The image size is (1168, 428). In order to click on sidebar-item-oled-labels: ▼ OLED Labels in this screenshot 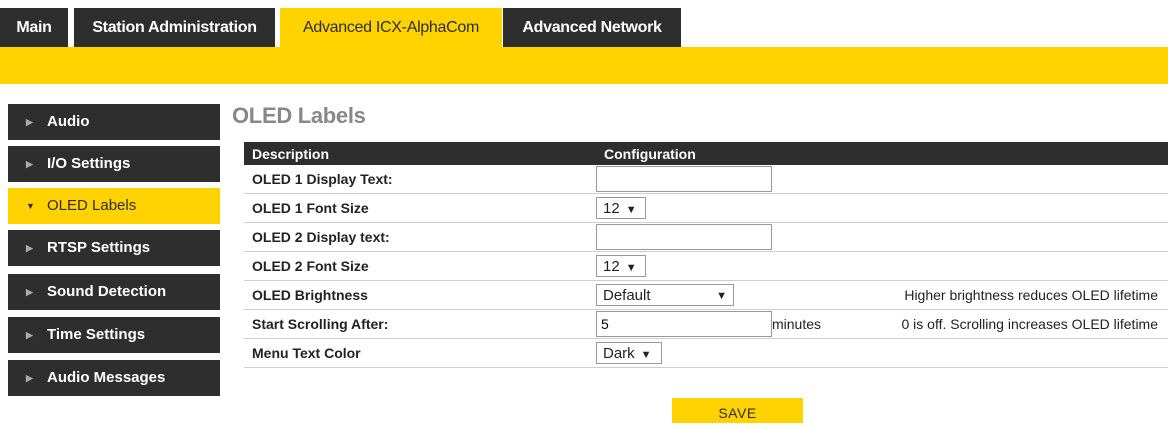, I will do `click(114, 206)`.